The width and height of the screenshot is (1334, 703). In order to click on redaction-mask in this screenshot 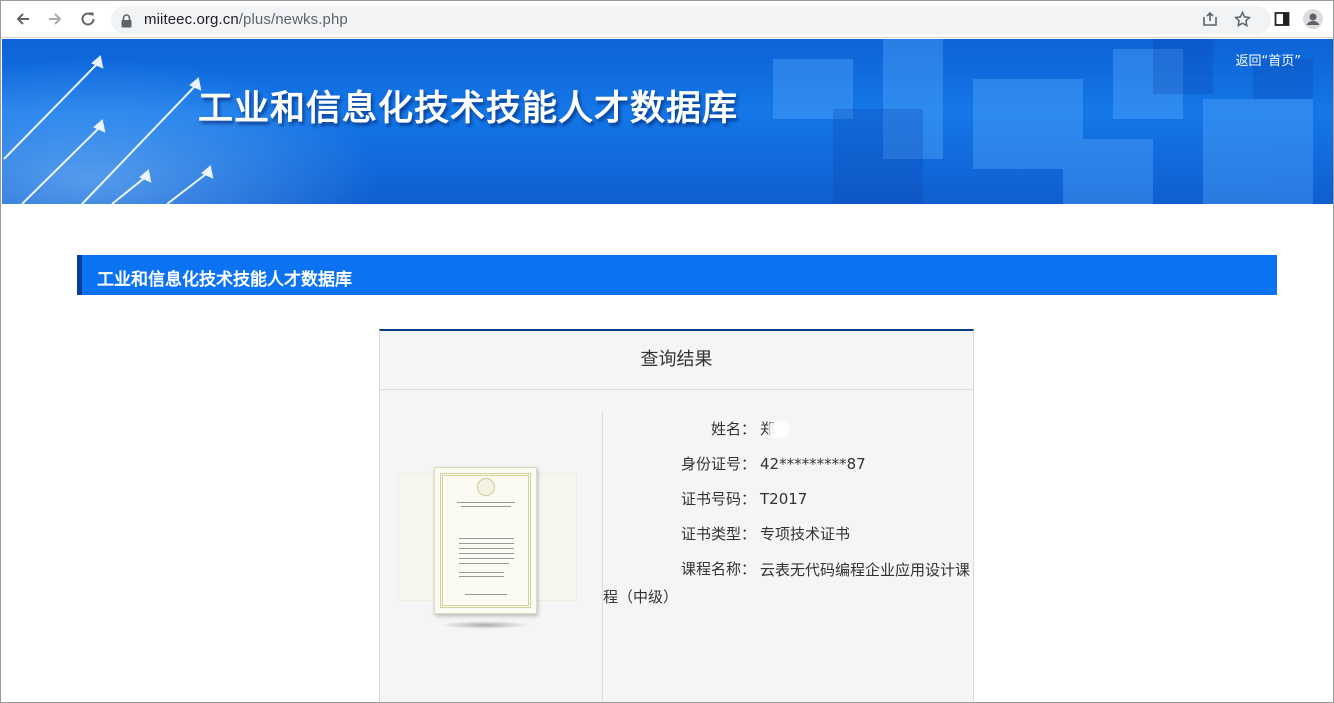, I will do `click(779, 429)`.